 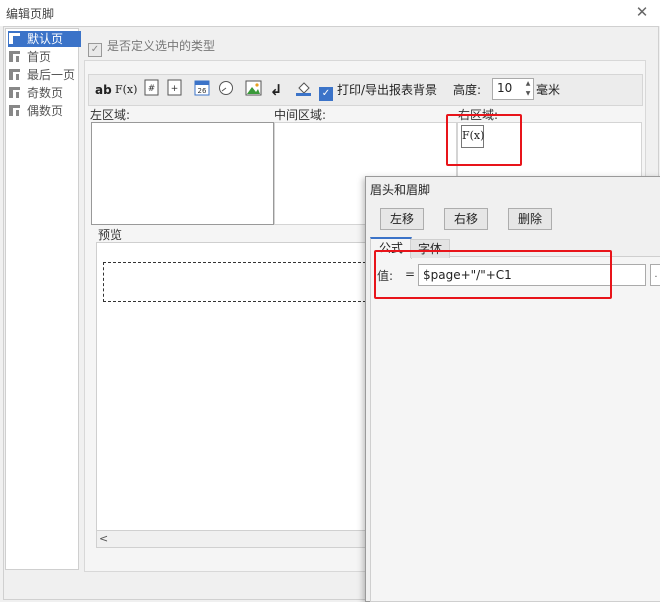 I want to click on left-region-box, so click(x=182, y=173).